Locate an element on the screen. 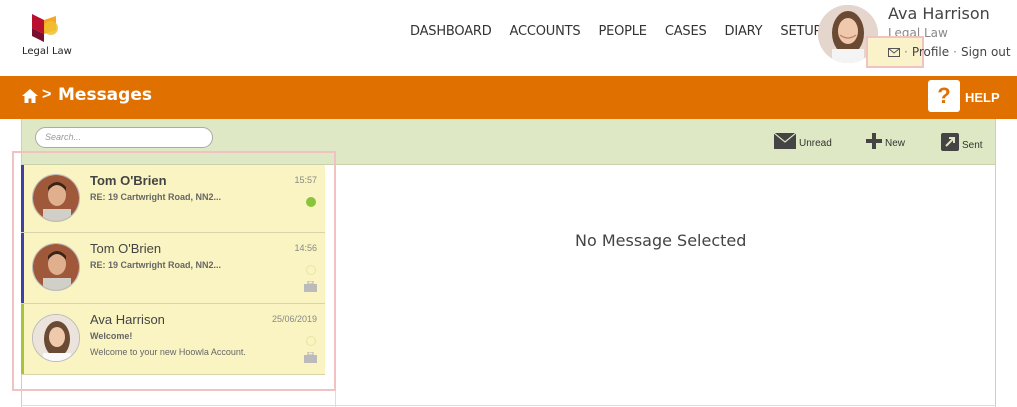  message-time: 14:56 is located at coordinates (305, 248).